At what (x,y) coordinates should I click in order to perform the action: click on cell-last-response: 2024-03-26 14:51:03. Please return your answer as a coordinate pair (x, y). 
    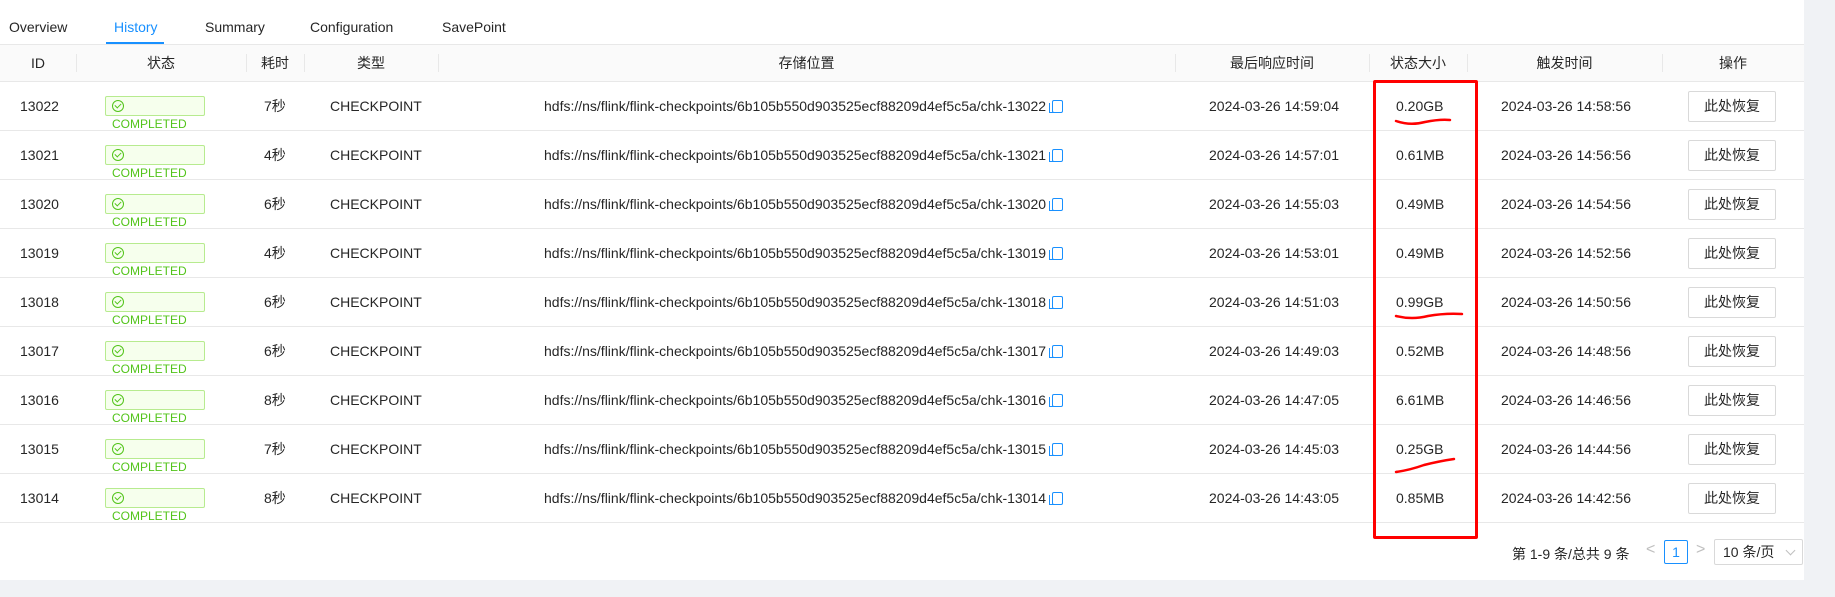
    Looking at the image, I should click on (1274, 302).